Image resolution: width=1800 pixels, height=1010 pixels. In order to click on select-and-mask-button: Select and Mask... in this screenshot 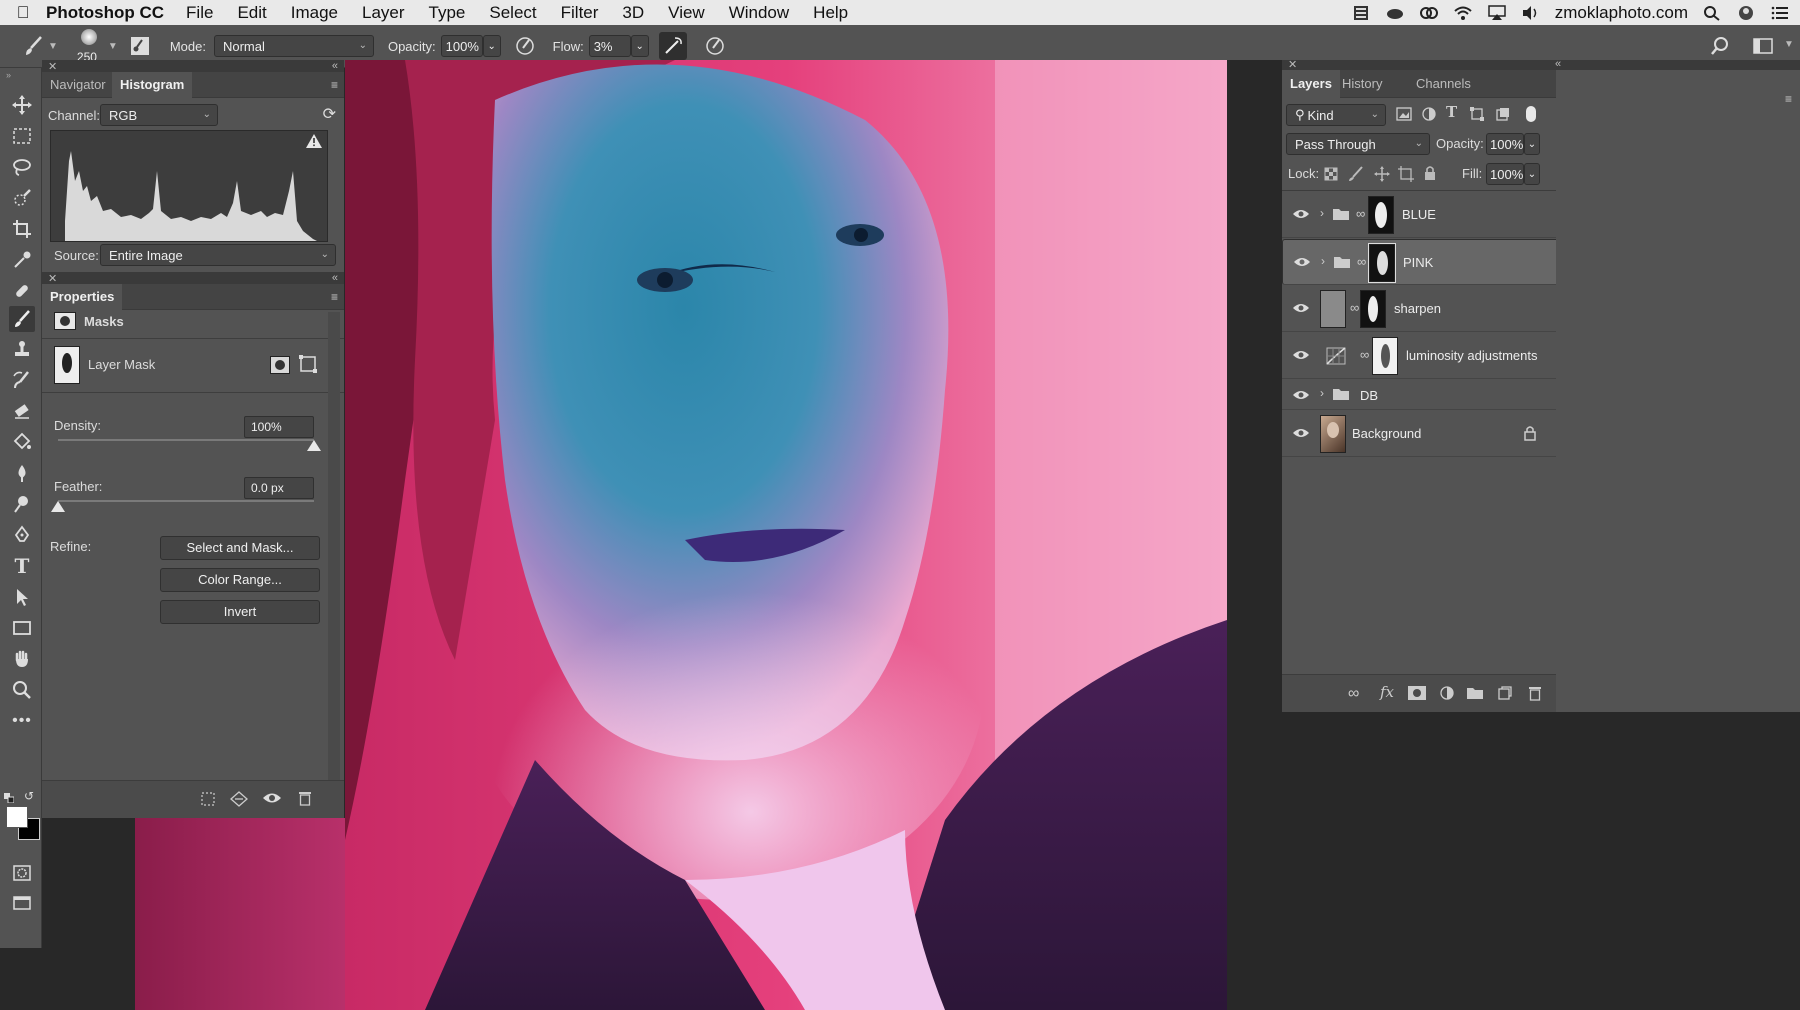, I will do `click(240, 548)`.